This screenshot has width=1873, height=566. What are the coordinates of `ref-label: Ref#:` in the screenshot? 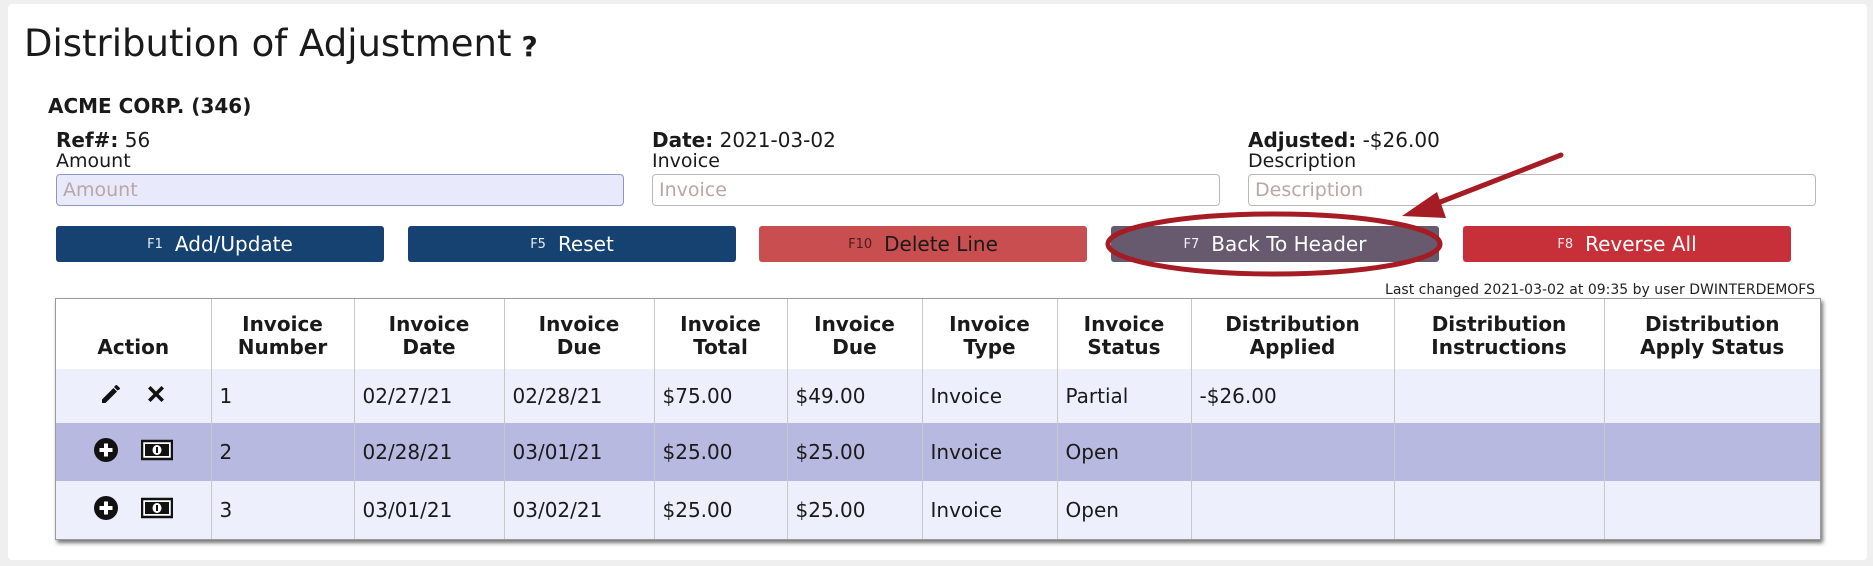 It's located at (87, 140).